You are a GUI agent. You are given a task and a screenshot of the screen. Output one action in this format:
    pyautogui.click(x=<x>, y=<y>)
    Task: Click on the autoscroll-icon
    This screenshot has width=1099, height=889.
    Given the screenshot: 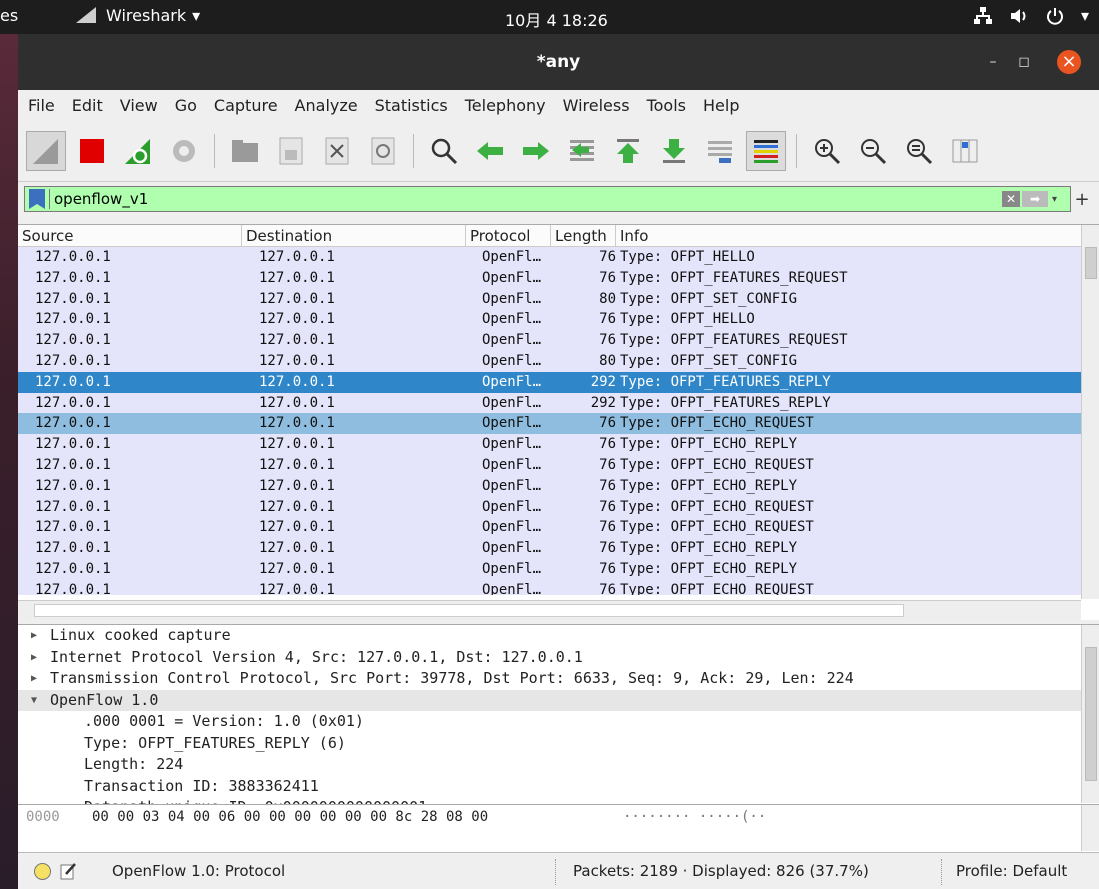 What is the action you would take?
    pyautogui.click(x=720, y=151)
    